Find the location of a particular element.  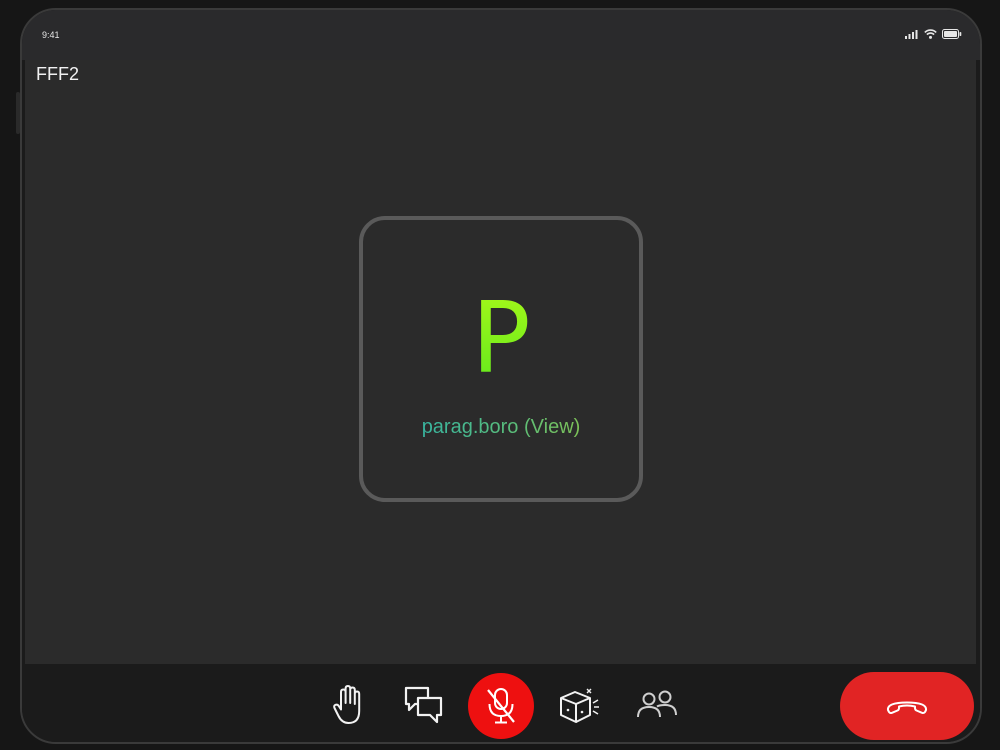

mic-off-icon is located at coordinates (501, 706).